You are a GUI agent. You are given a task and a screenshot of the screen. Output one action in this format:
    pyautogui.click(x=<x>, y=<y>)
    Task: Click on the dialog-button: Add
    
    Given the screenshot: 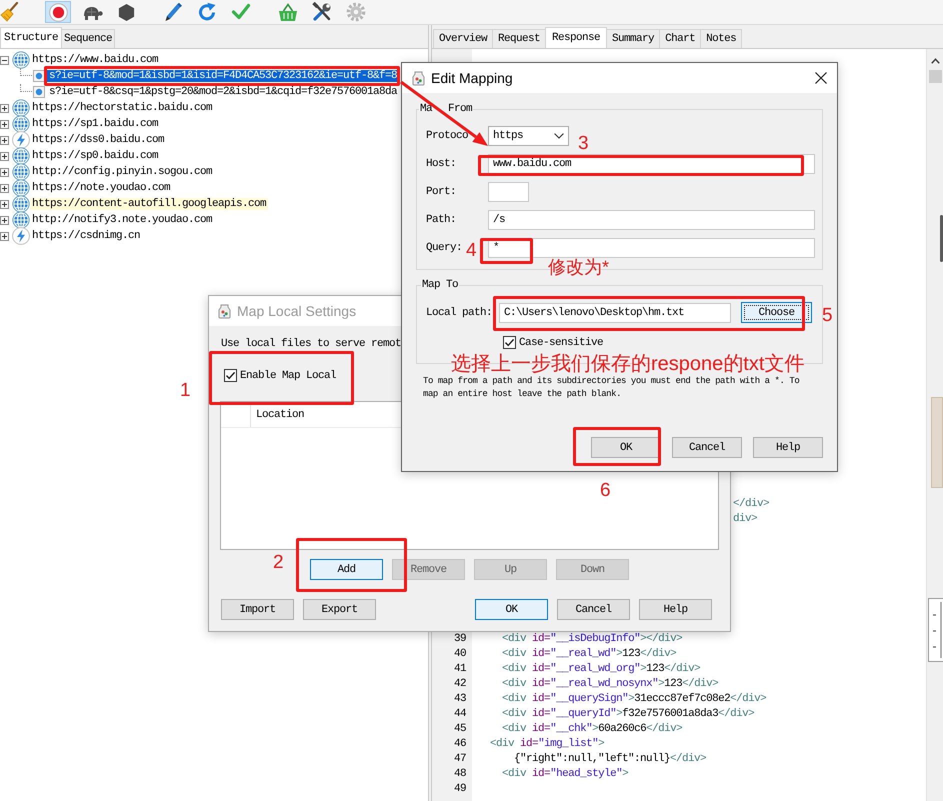 What is the action you would take?
    pyautogui.click(x=346, y=569)
    